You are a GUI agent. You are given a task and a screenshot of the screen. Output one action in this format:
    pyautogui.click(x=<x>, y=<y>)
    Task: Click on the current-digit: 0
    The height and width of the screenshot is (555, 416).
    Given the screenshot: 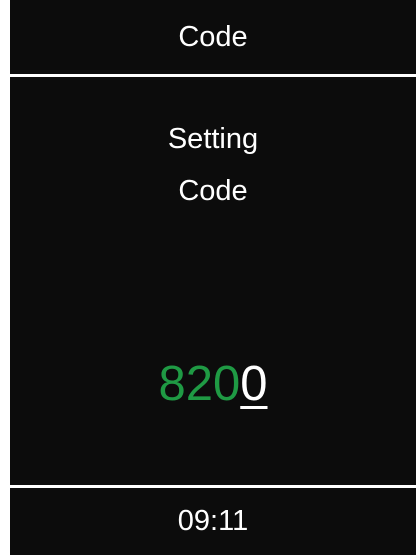 What is the action you would take?
    pyautogui.click(x=253, y=384)
    